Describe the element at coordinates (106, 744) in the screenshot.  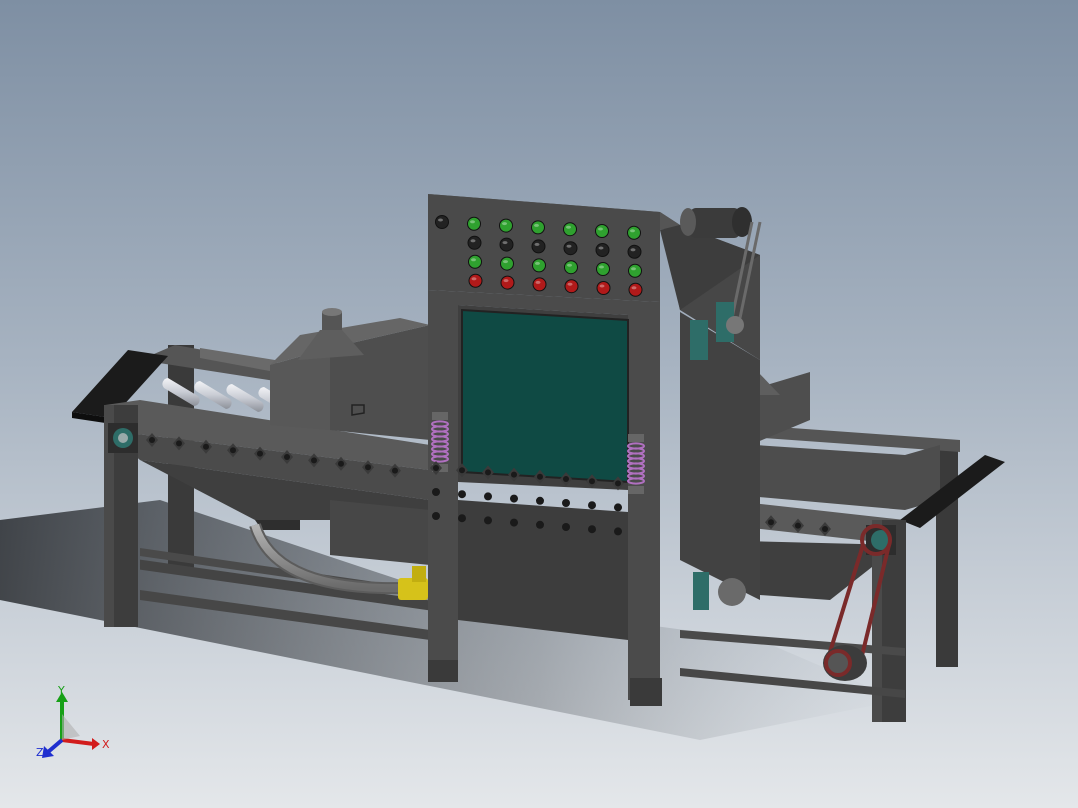
I see `x-axis-label: X` at that location.